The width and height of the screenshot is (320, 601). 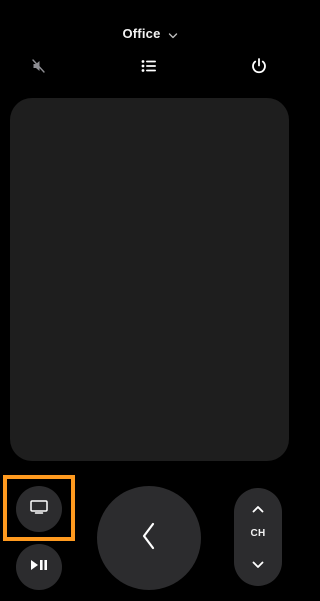 I want to click on tv-icon, so click(x=39, y=509).